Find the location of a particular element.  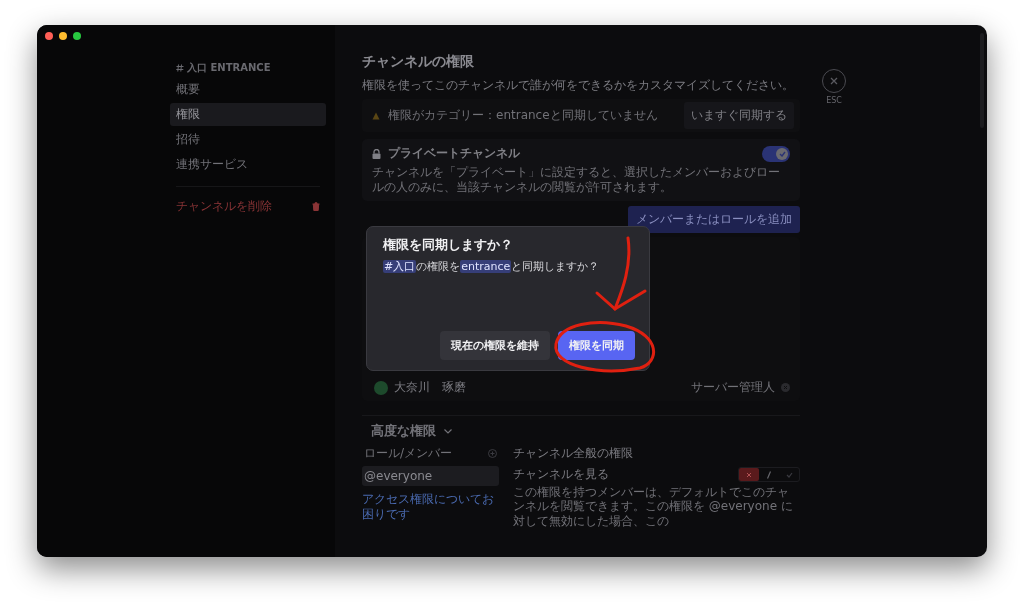

dialog-title: 権限を同期しますか？ is located at coordinates (448, 245).